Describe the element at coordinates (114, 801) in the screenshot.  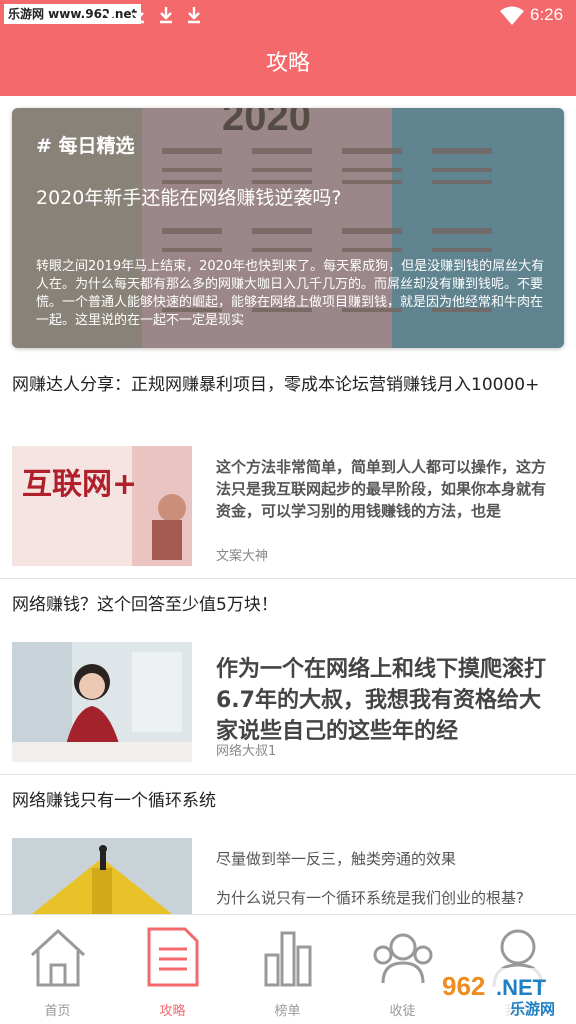
I see `article-title: 网络赚钱只有一个循环系统` at that location.